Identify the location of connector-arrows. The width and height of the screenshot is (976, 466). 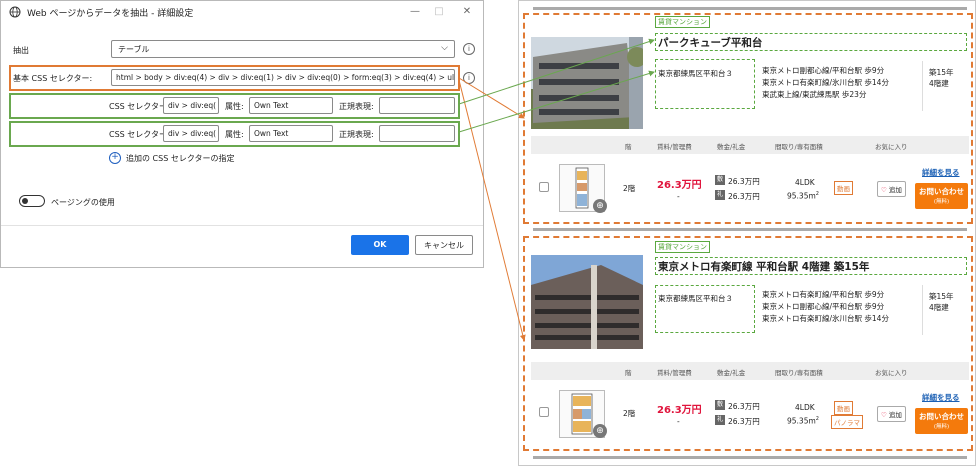
(556, 189).